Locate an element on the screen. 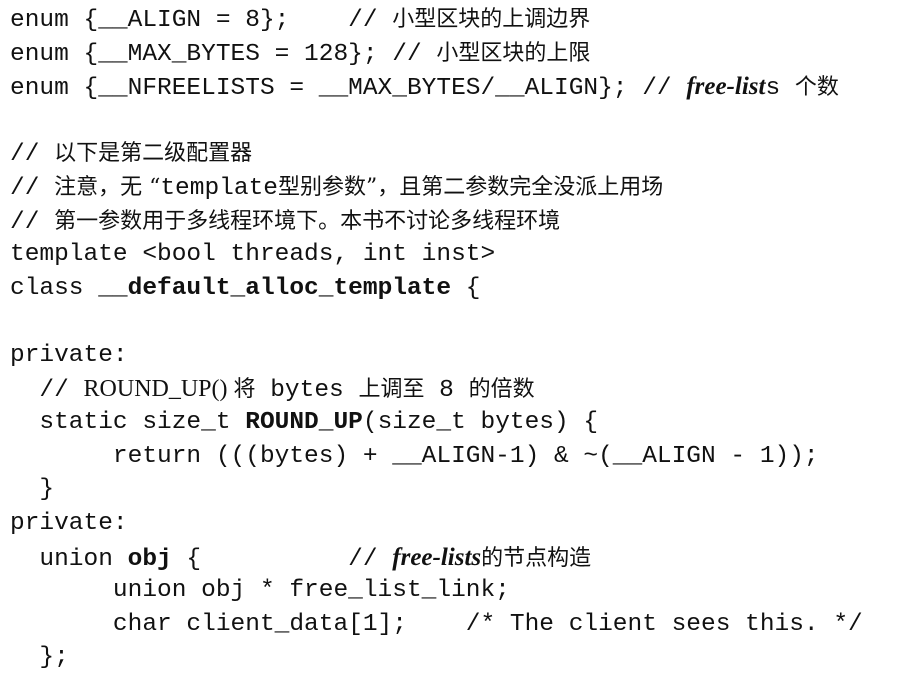 This screenshot has width=913, height=675. code-text: class is located at coordinates (54, 288).